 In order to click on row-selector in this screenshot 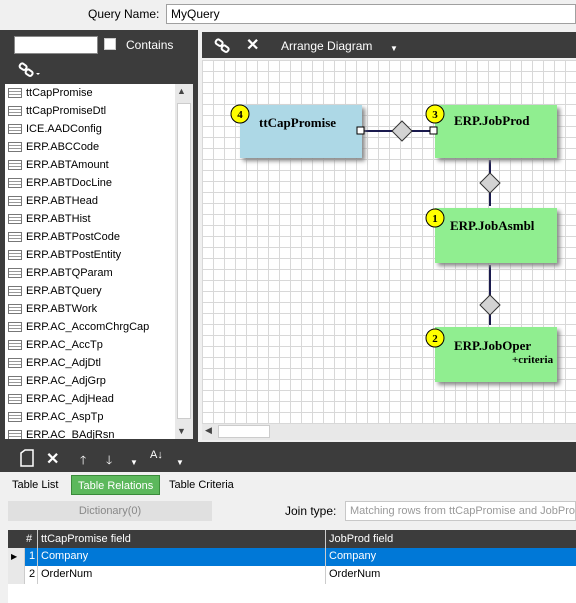, I will do `click(16, 575)`.